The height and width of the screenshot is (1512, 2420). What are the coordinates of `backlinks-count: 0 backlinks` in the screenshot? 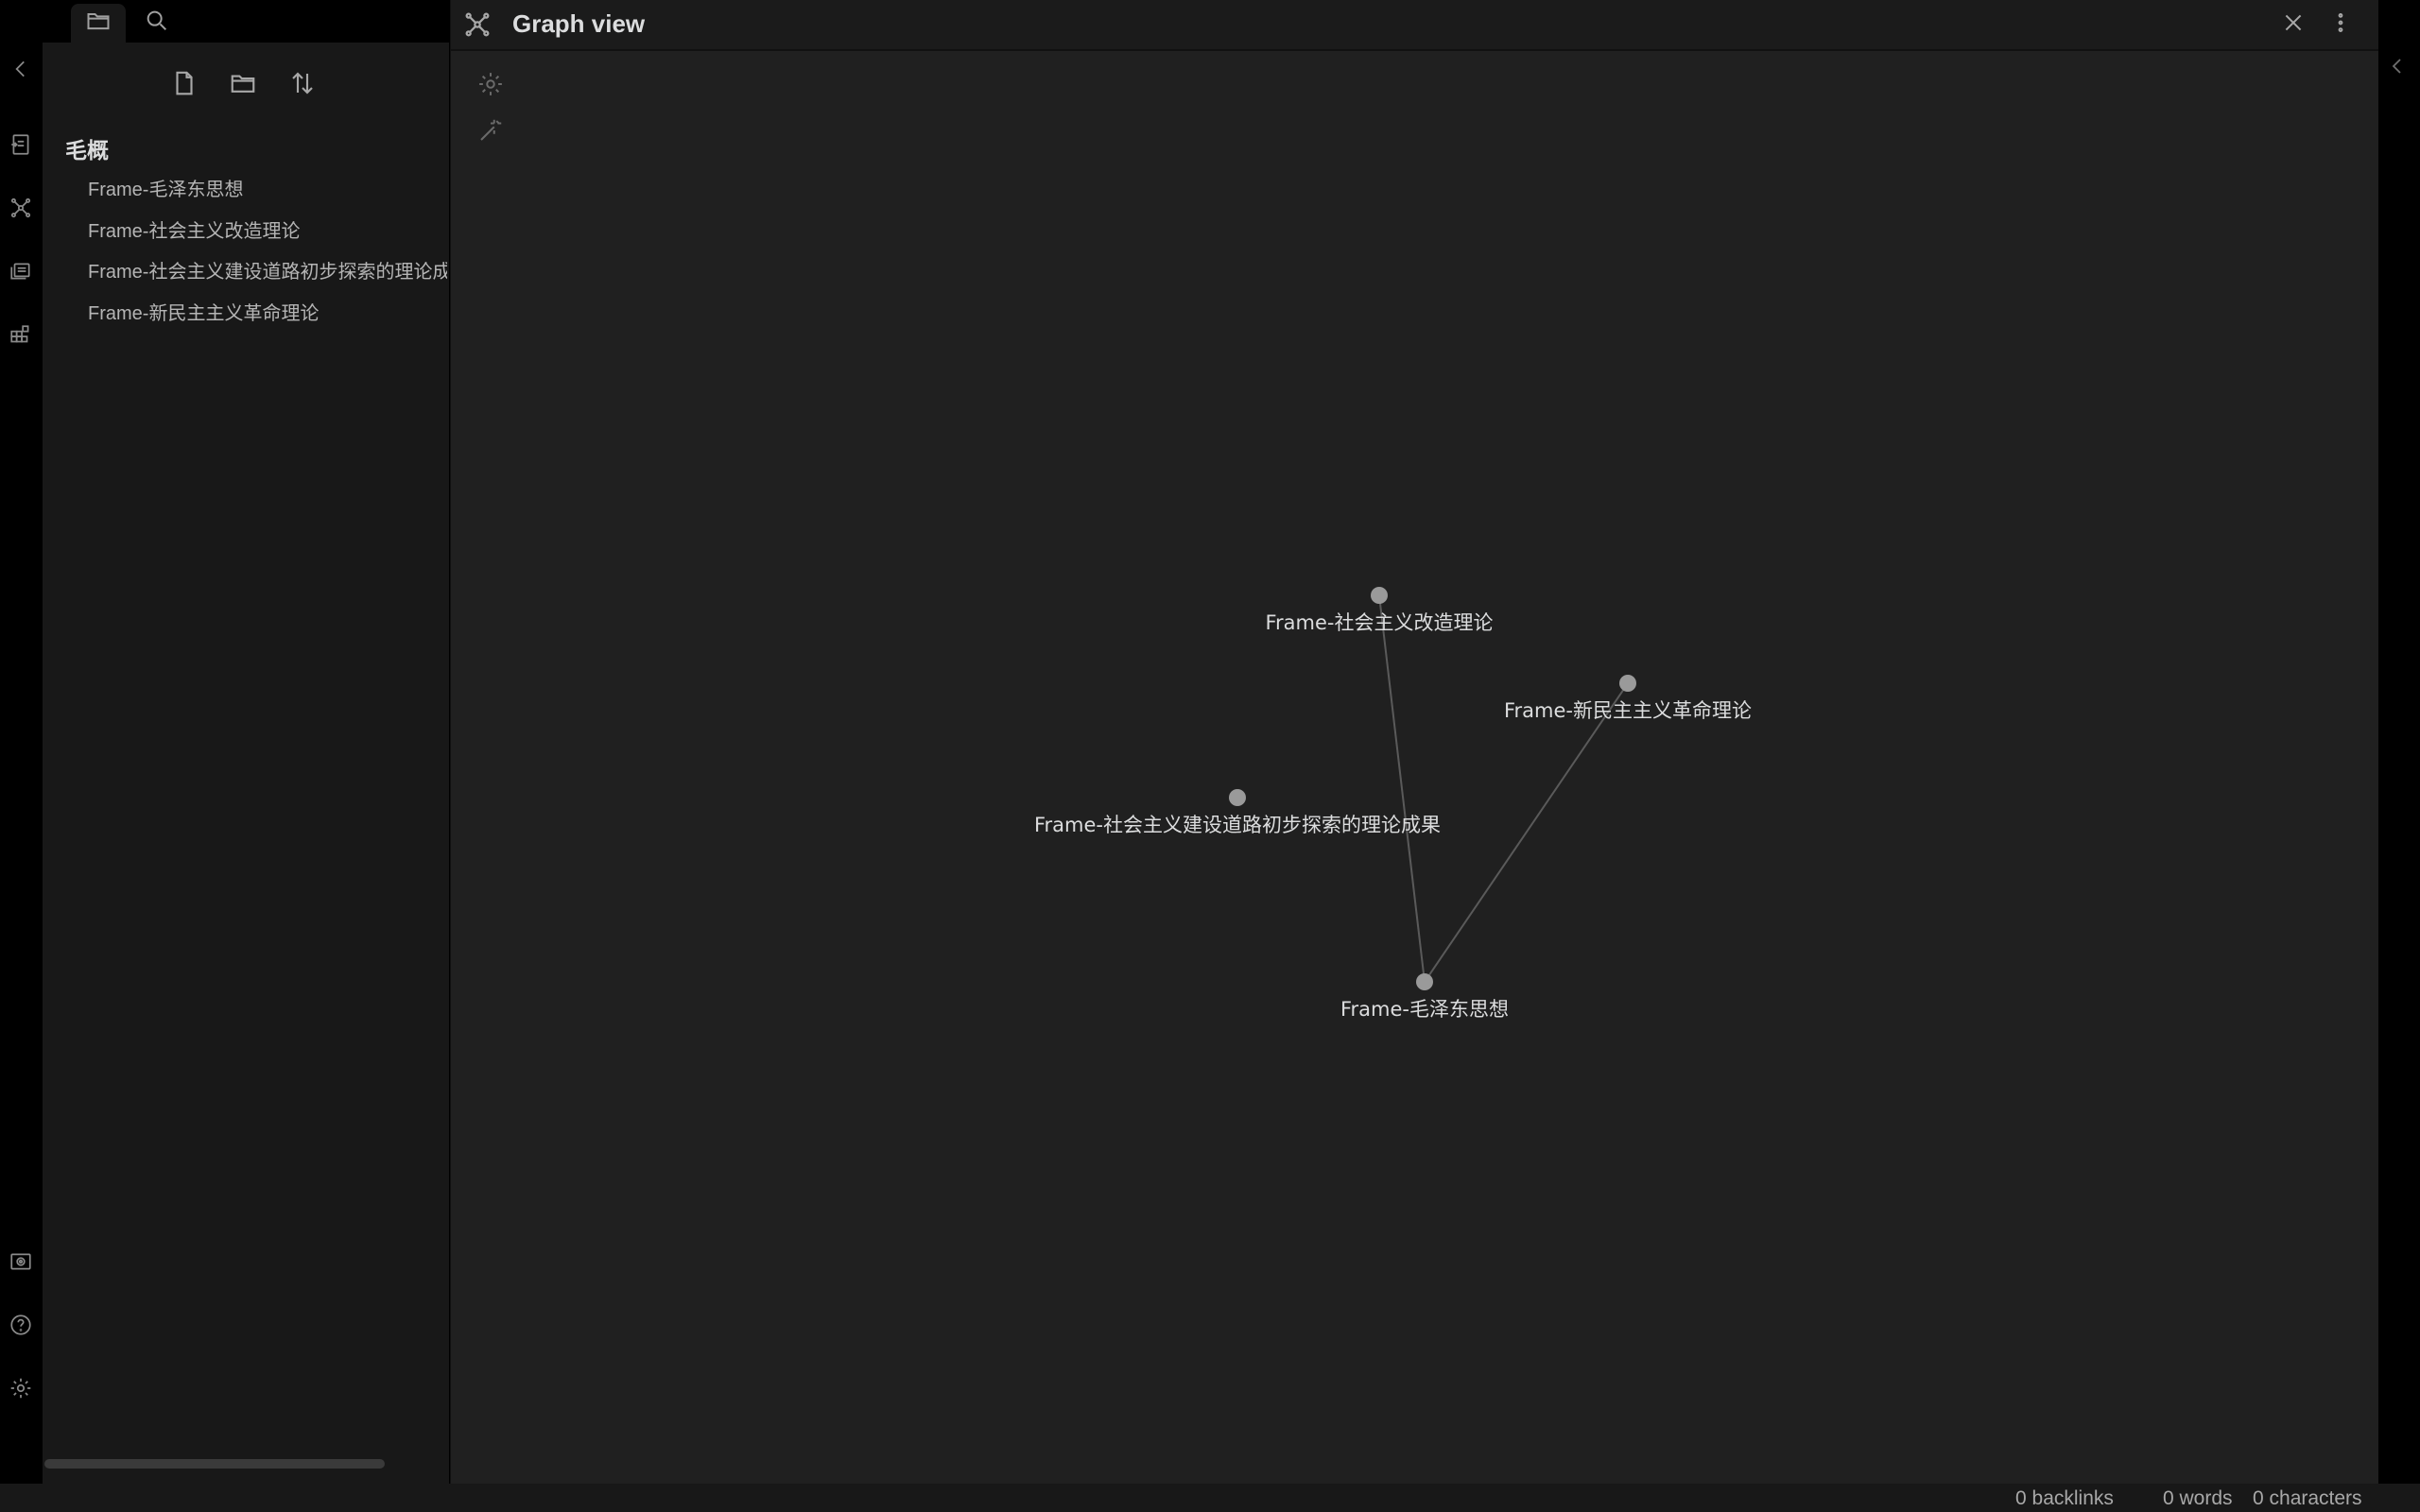 It's located at (2064, 1498).